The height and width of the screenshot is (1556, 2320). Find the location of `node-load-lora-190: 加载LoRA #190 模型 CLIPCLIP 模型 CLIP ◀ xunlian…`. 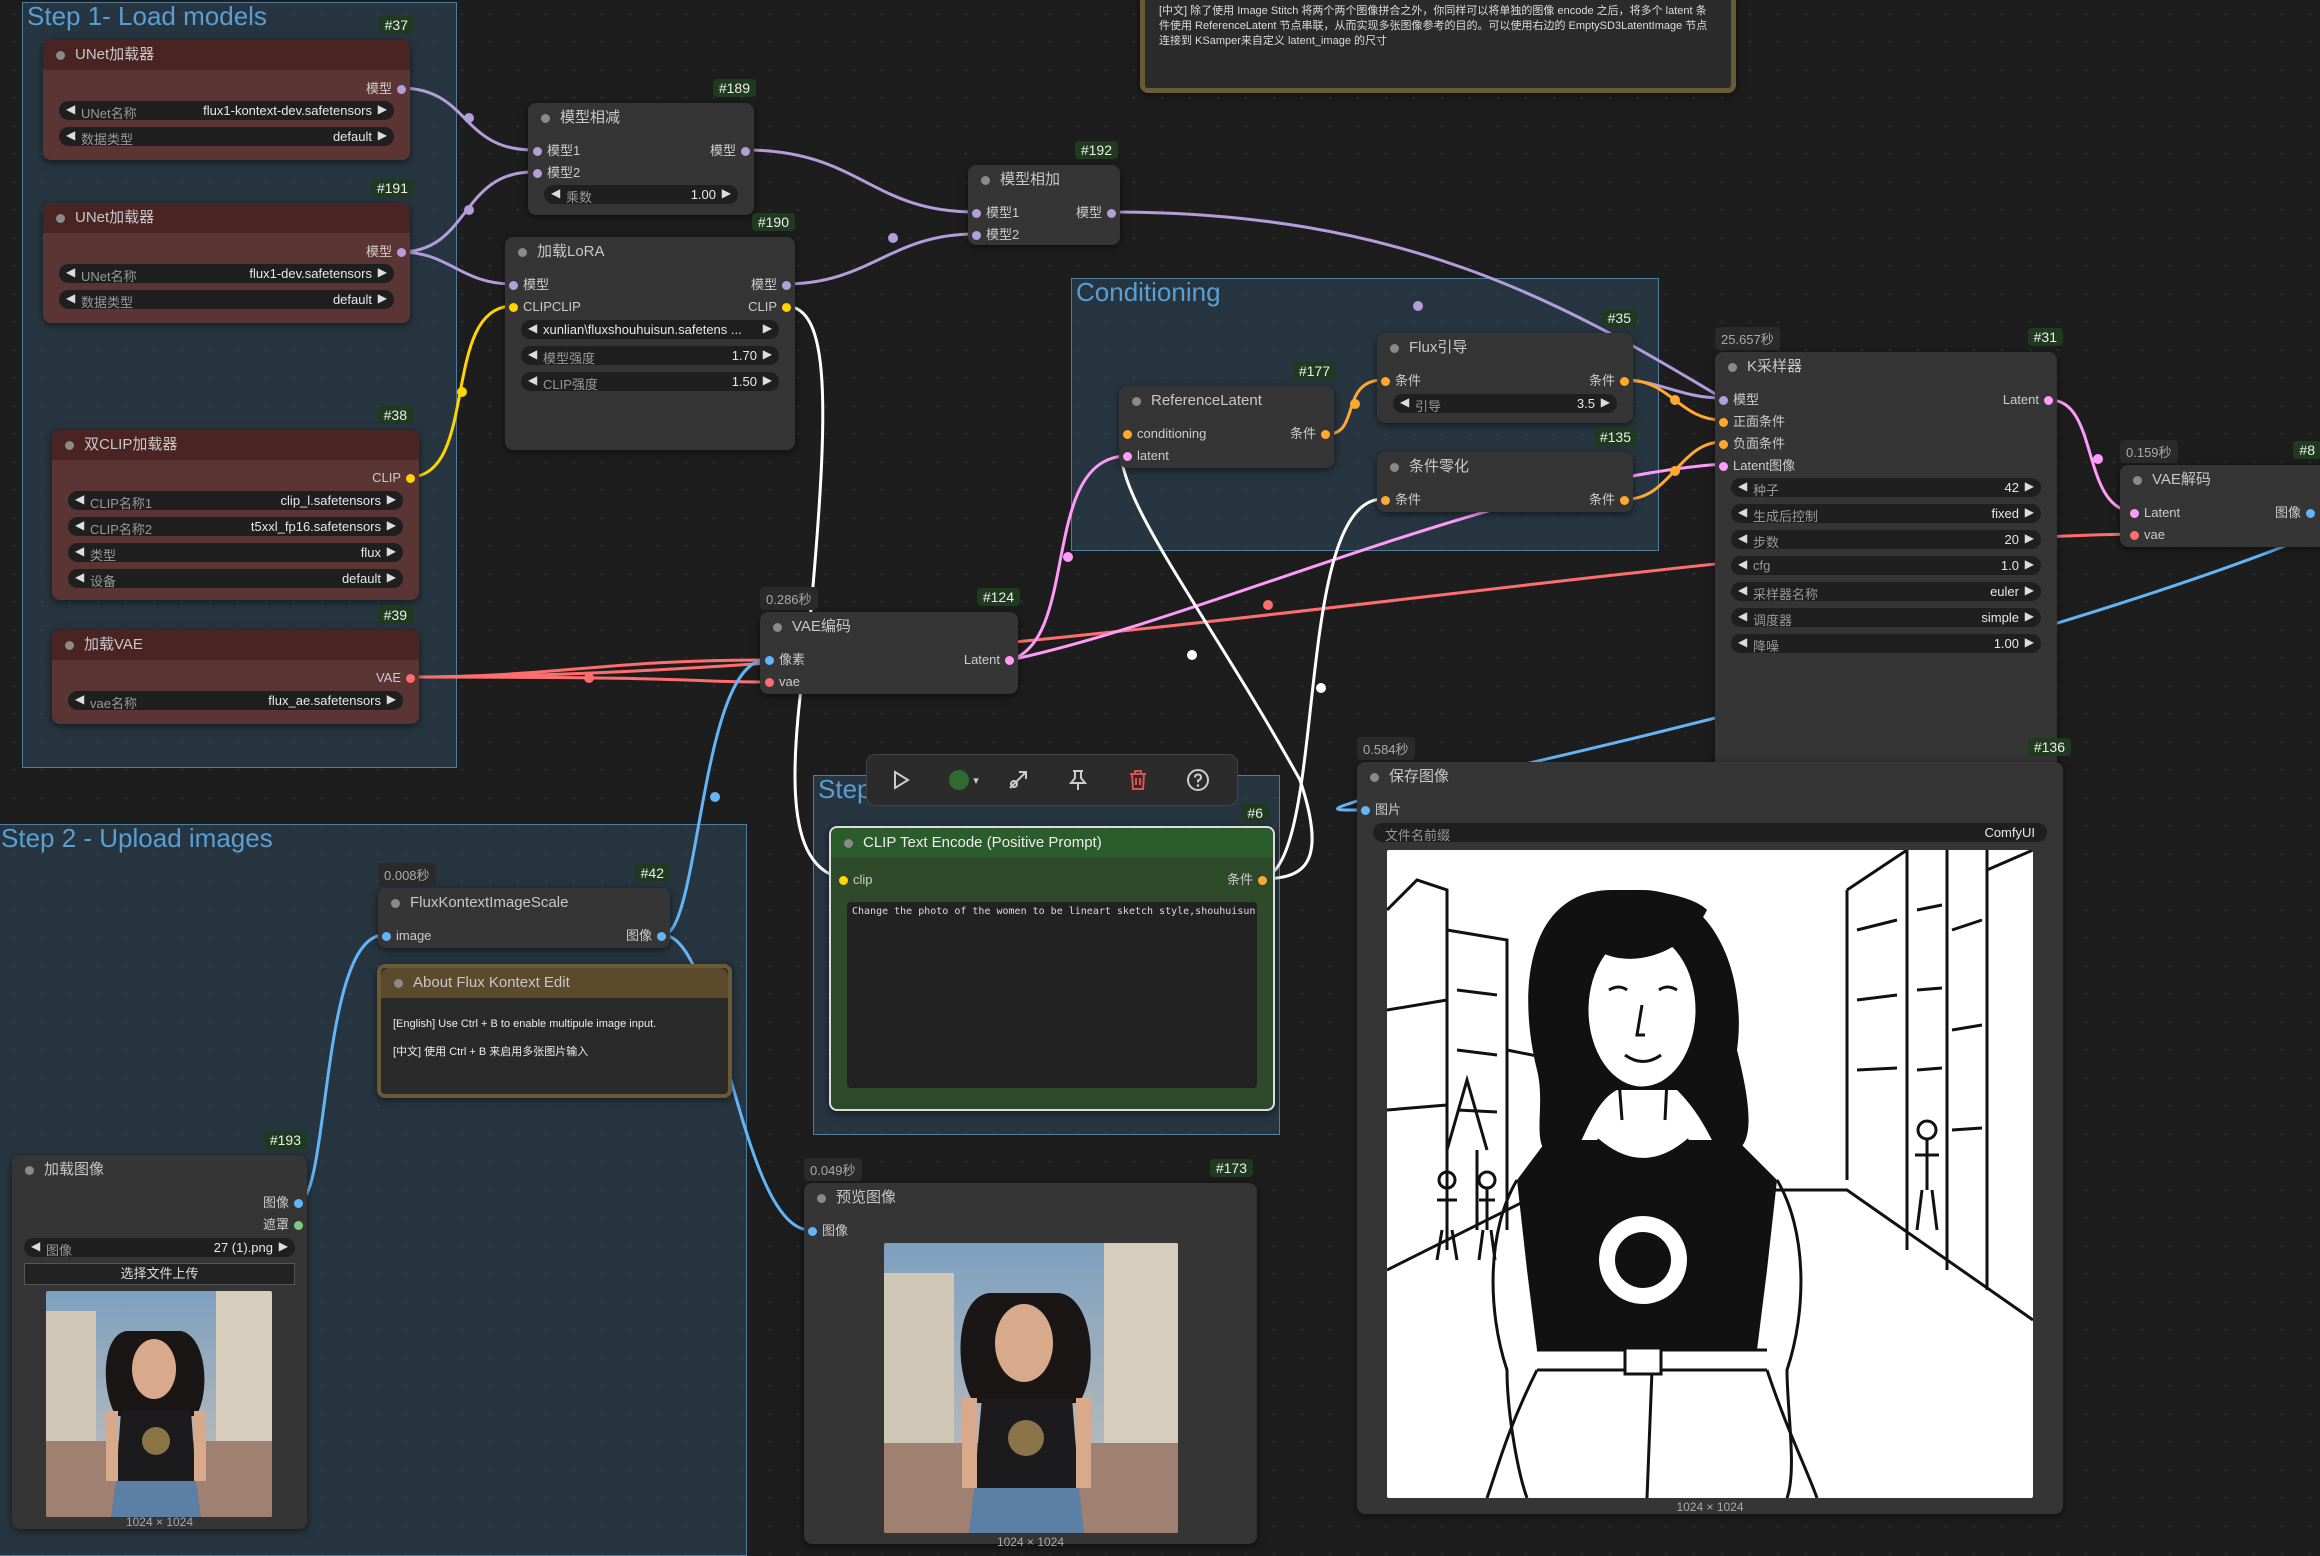

node-load-lora-190: 加载LoRA #190 模型 CLIPCLIP 模型 CLIP ◀ xunlian… is located at coordinates (650, 331).